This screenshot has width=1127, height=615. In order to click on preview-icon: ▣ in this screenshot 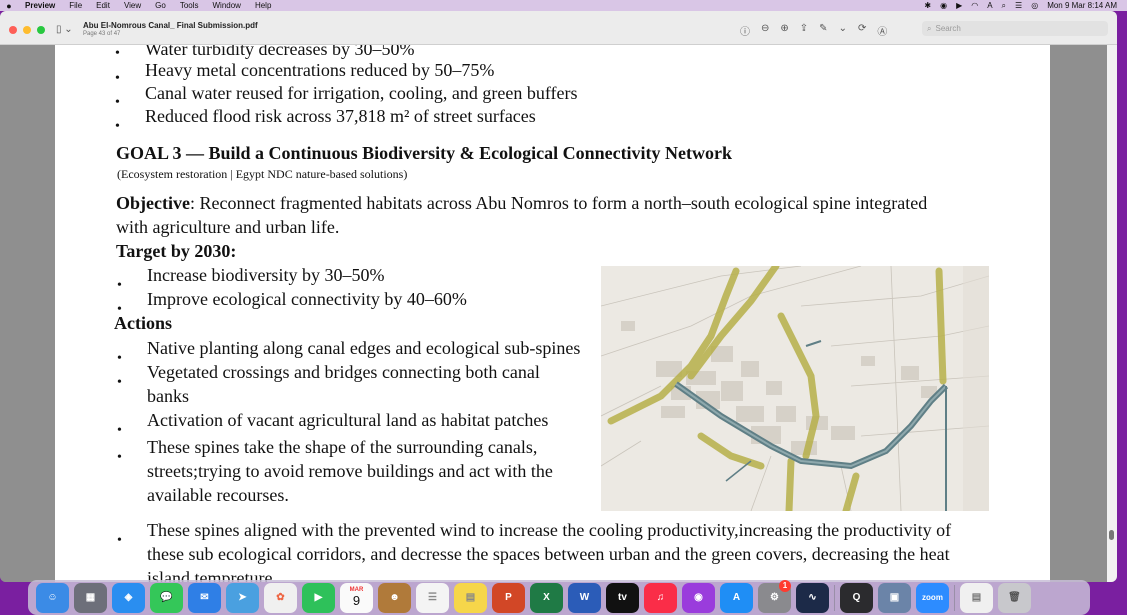, I will do `click(894, 597)`.